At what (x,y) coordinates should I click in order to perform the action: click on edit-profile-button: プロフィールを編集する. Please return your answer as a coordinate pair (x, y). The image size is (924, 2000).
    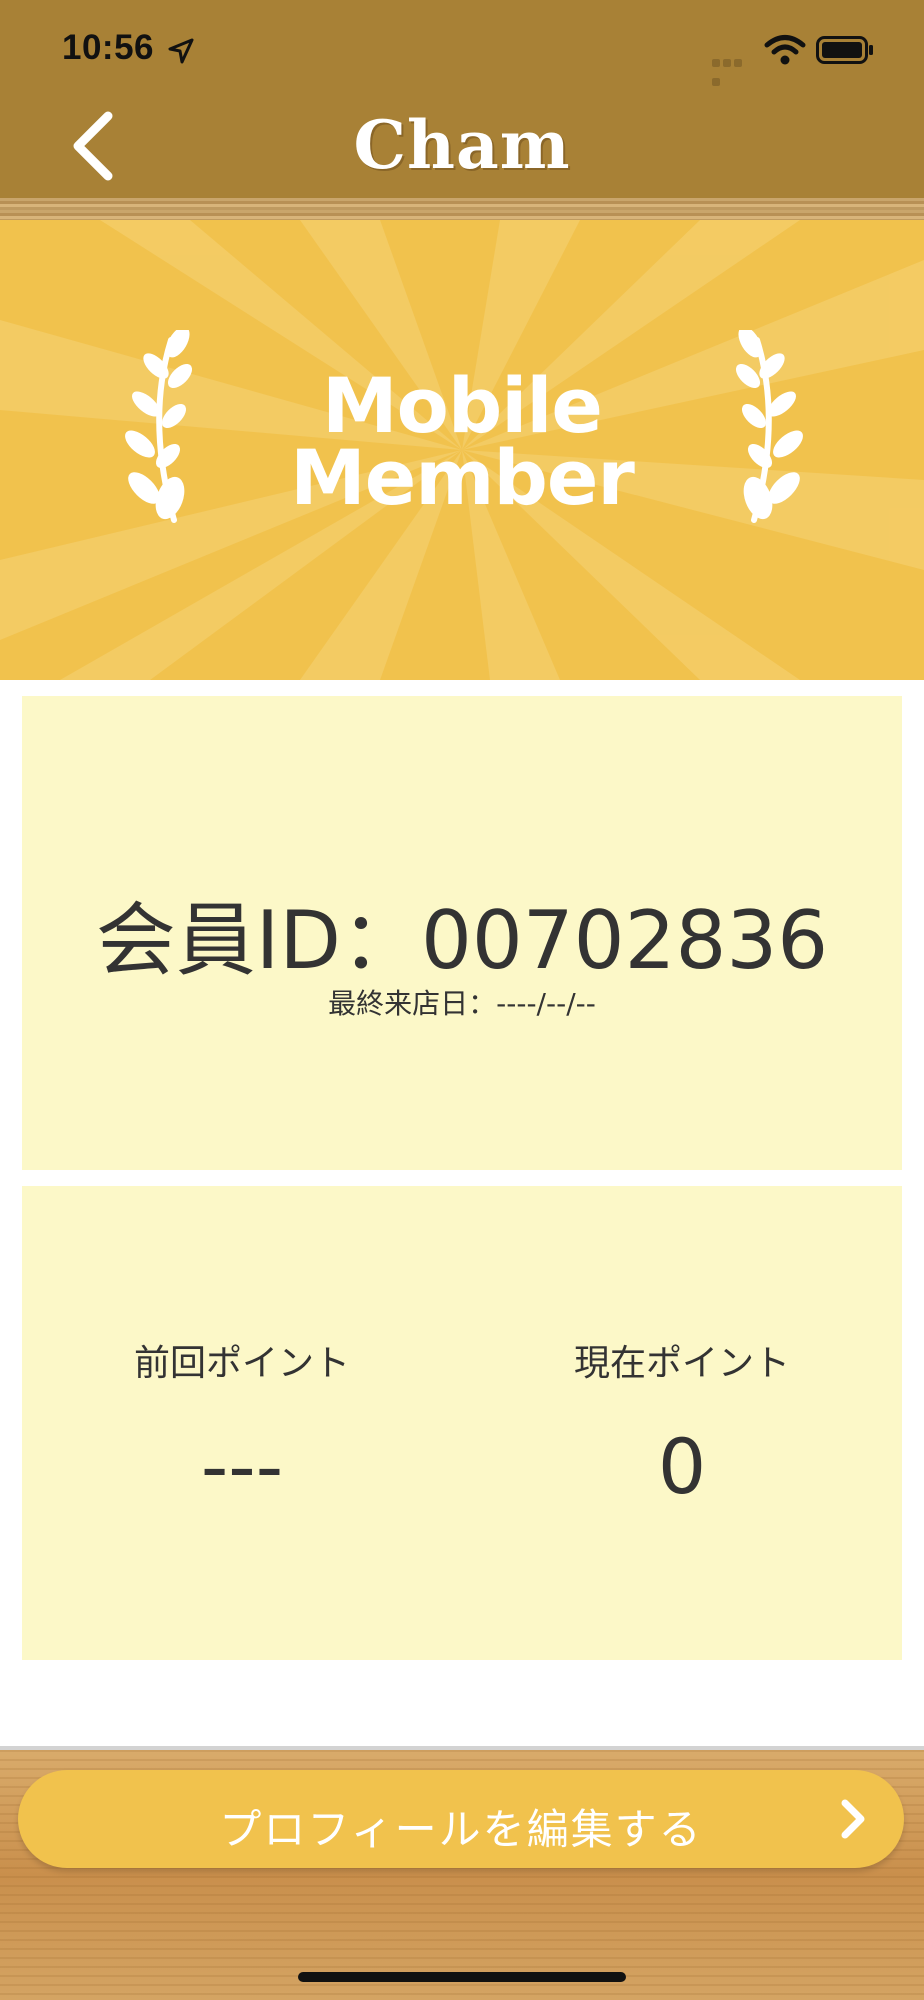
    Looking at the image, I should click on (461, 1819).